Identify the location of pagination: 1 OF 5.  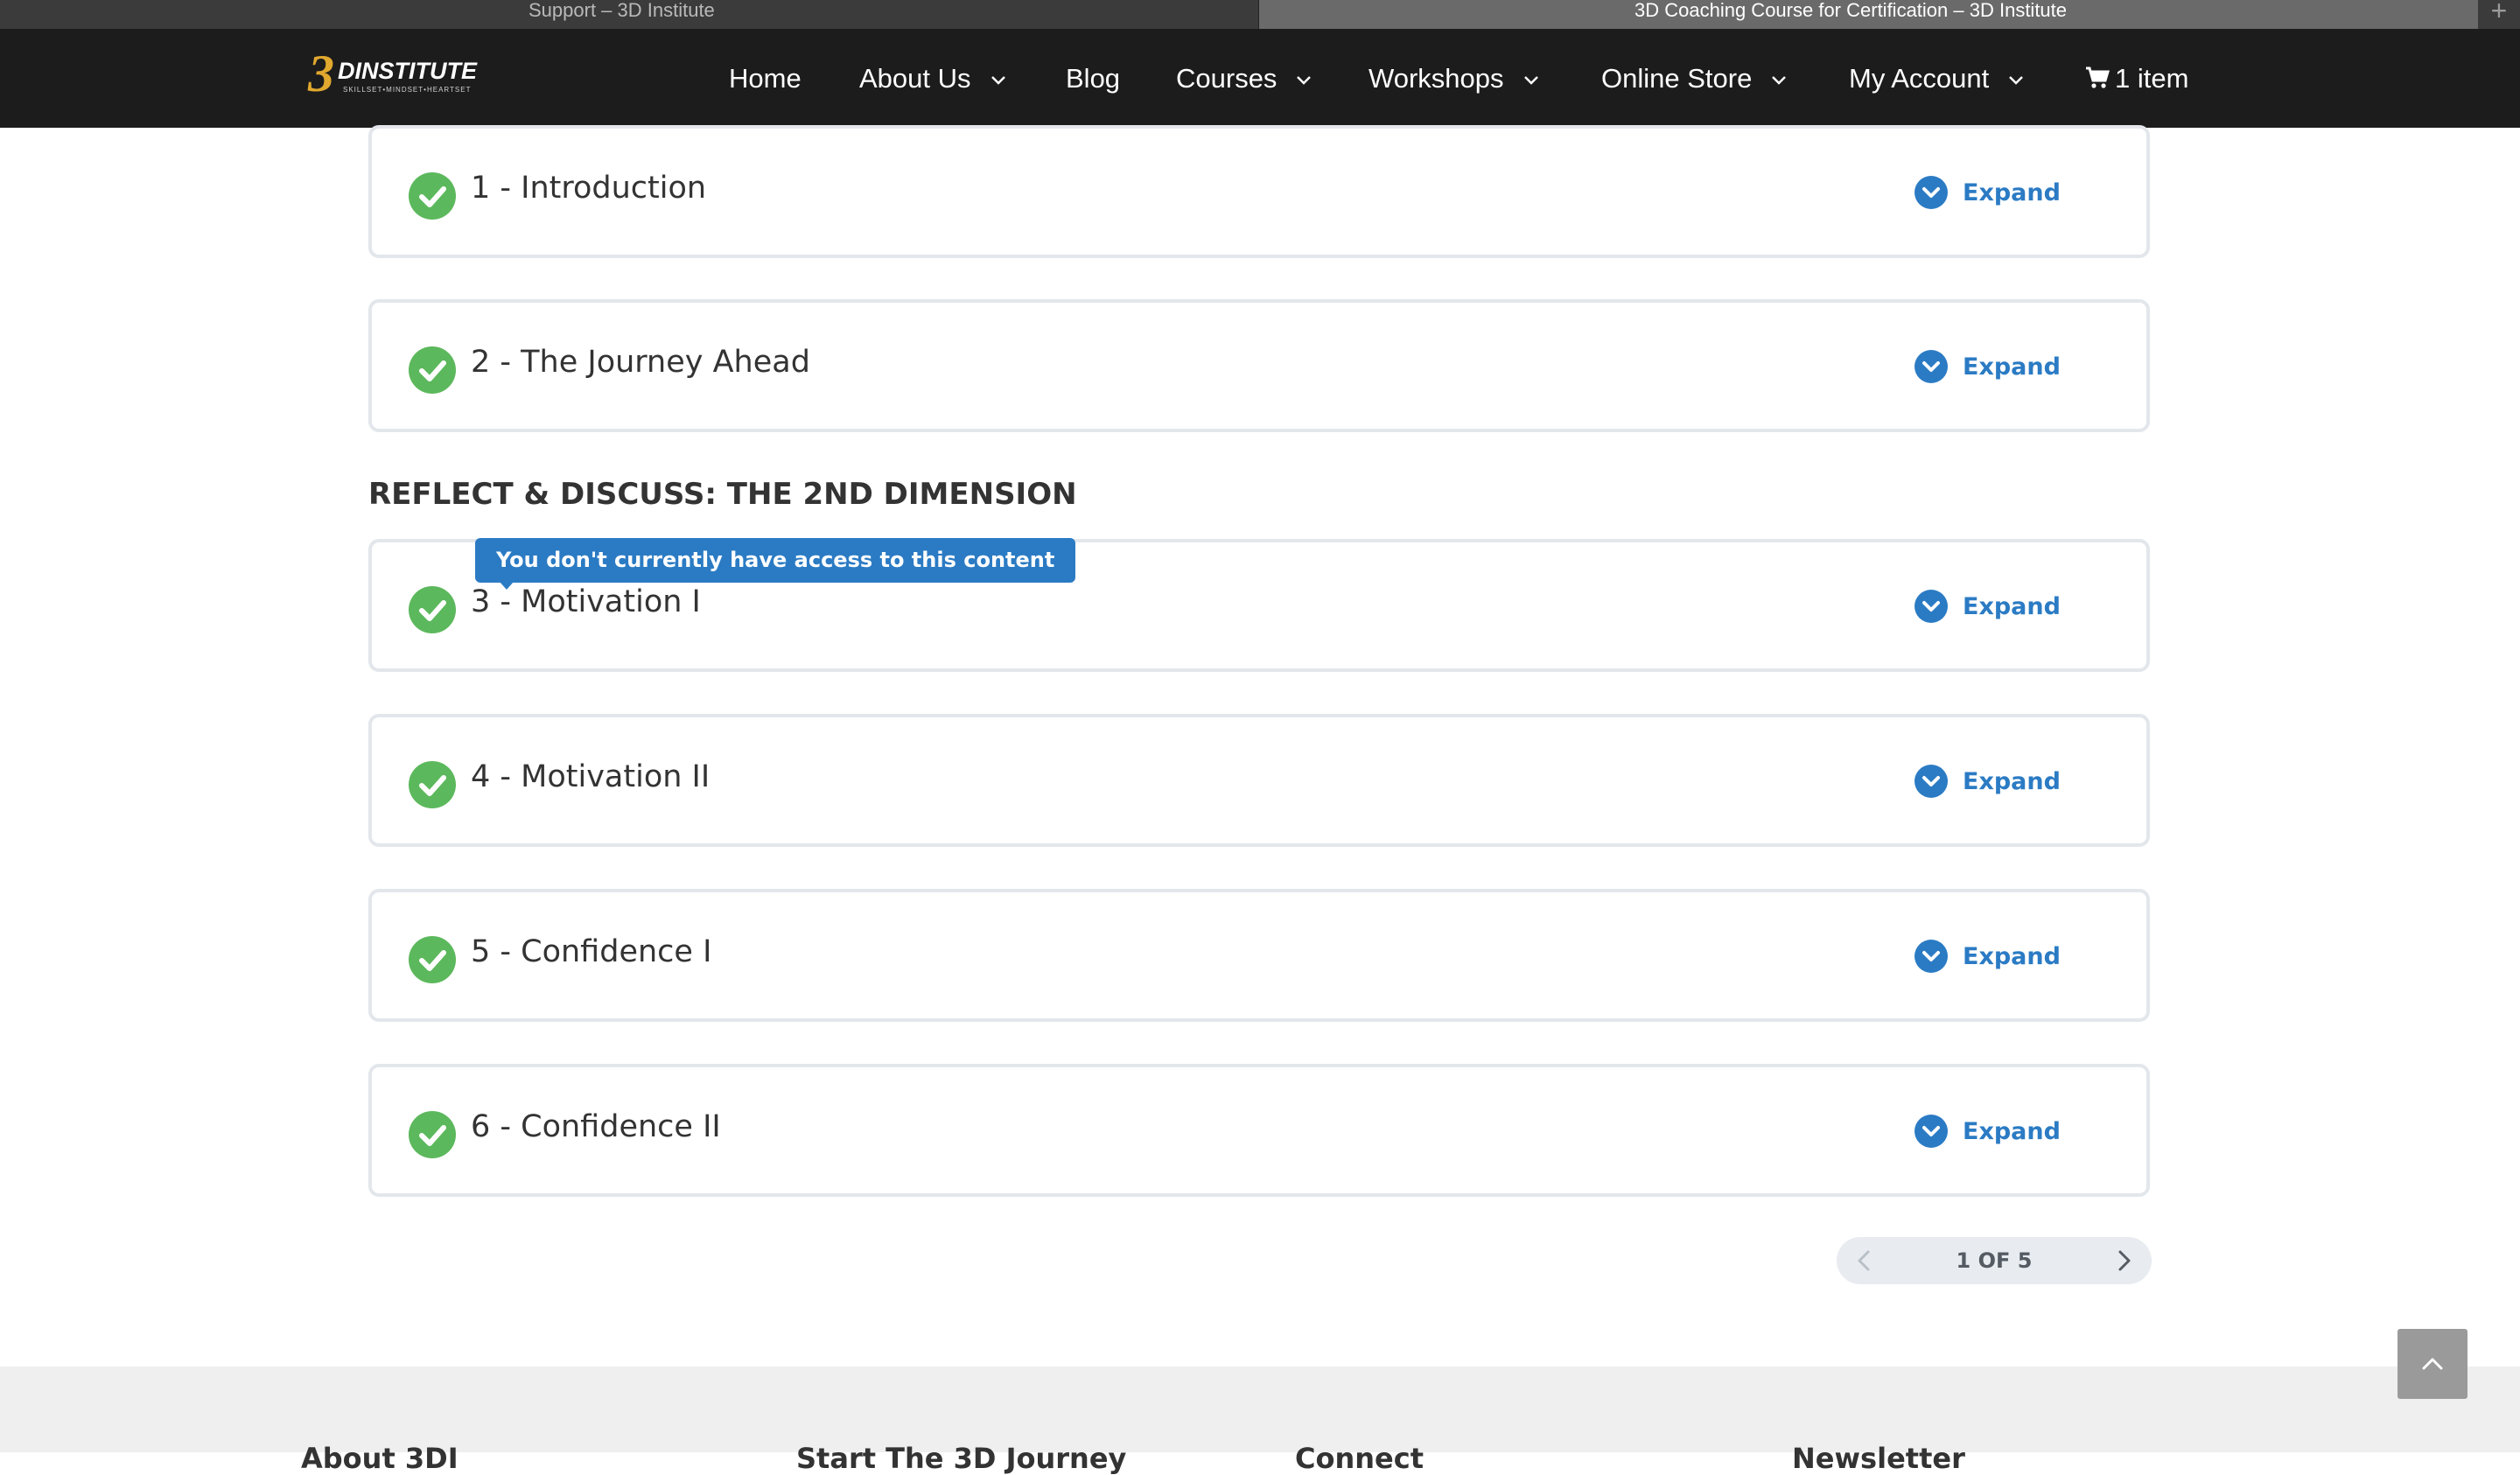
(1994, 1260).